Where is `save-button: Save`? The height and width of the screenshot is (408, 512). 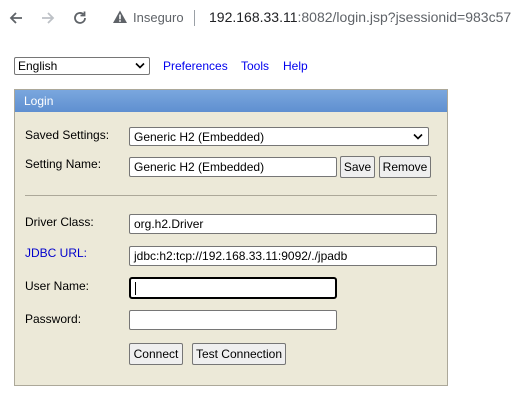
save-button: Save is located at coordinates (357, 167).